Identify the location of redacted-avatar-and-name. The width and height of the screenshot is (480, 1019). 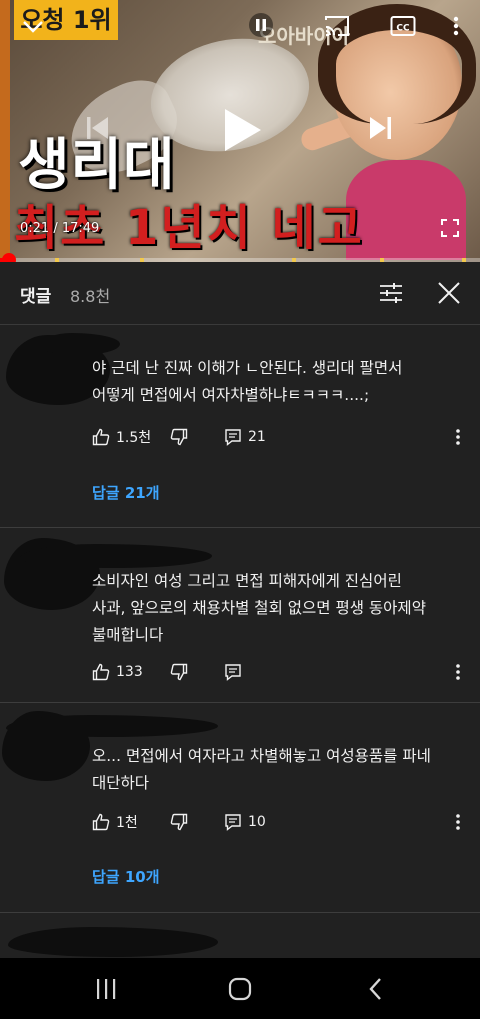
(113, 942).